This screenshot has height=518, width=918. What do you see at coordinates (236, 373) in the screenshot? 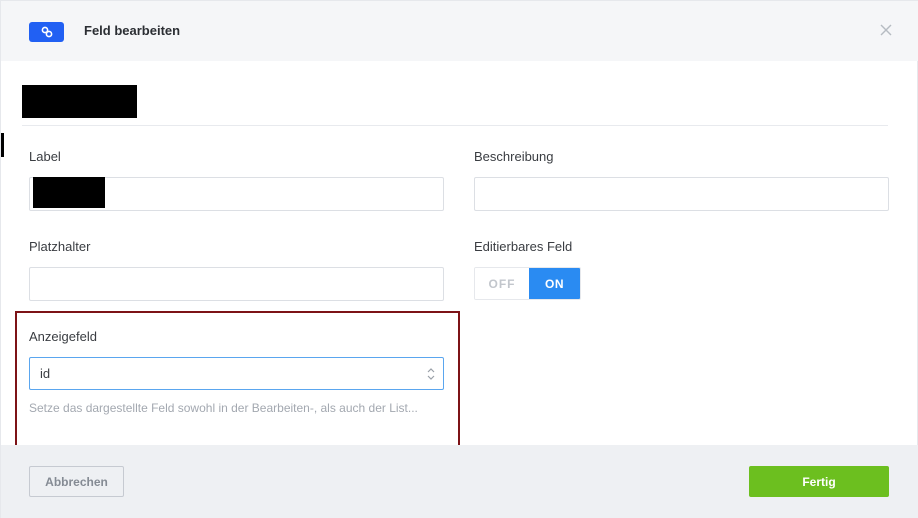
I see `display-field-select: id` at bounding box center [236, 373].